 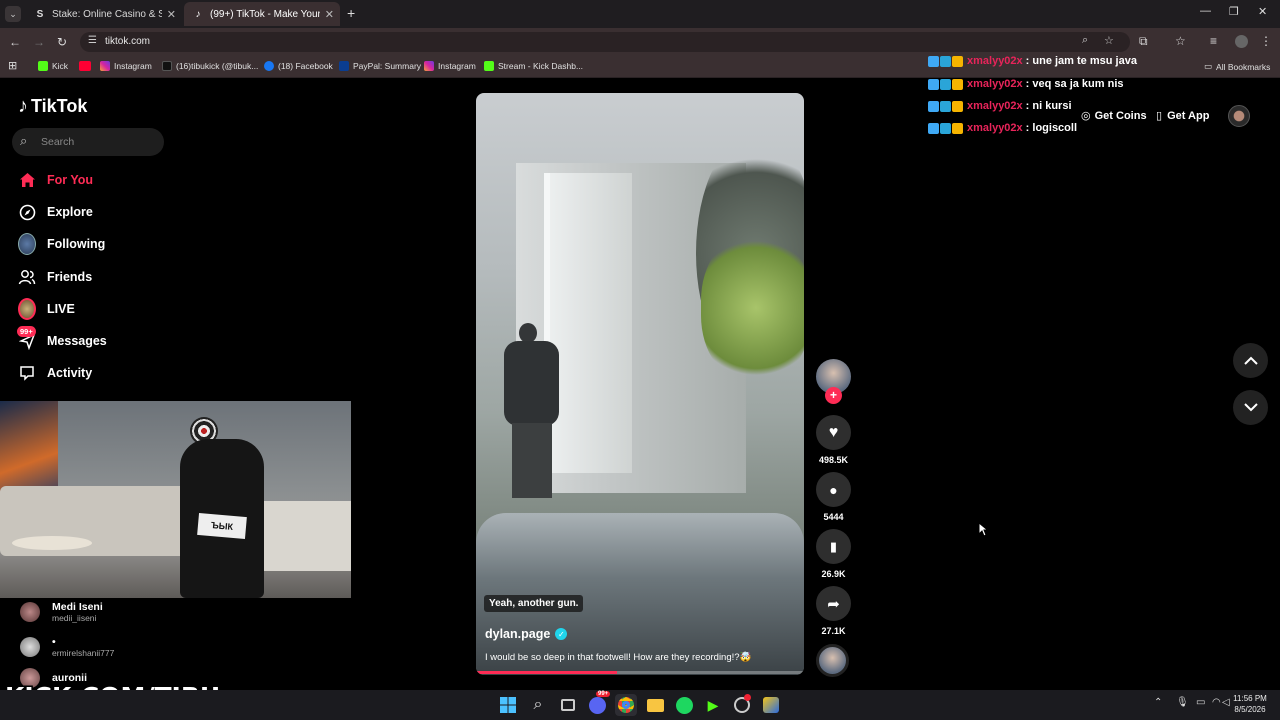 I want to click on share-button: ➦ 27.1K, so click(x=833, y=611).